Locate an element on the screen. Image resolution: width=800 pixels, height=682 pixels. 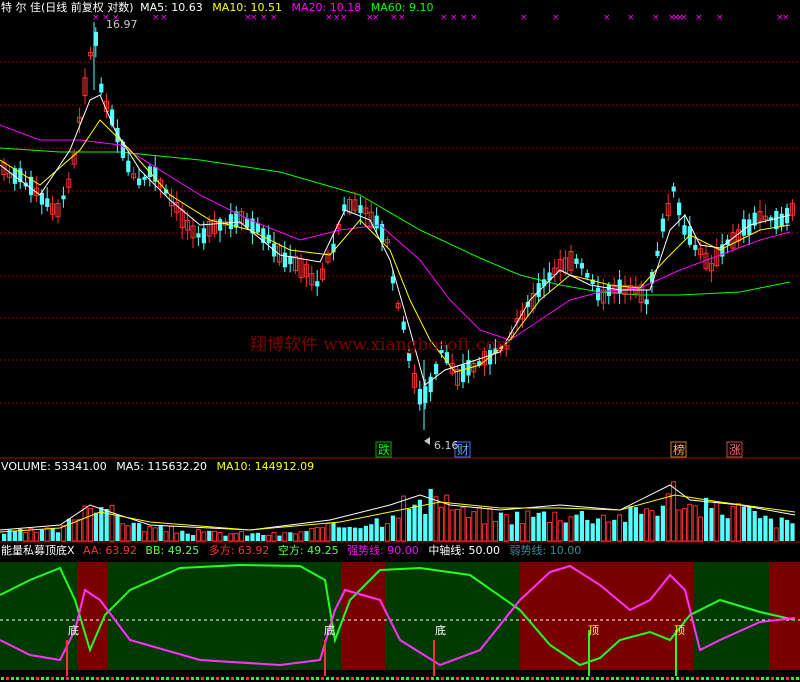
bottom-signal-2: 底 is located at coordinates (329, 630).